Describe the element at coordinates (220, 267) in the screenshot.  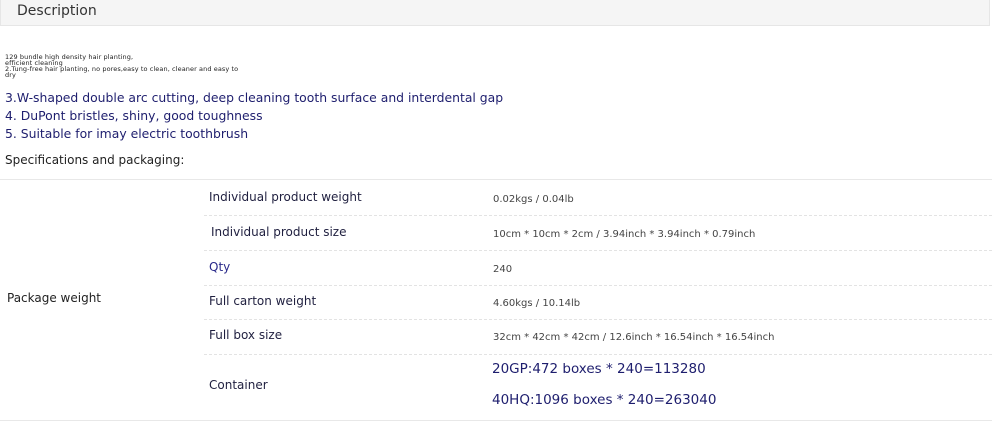
I see `row-label-qty: Qty` at that location.